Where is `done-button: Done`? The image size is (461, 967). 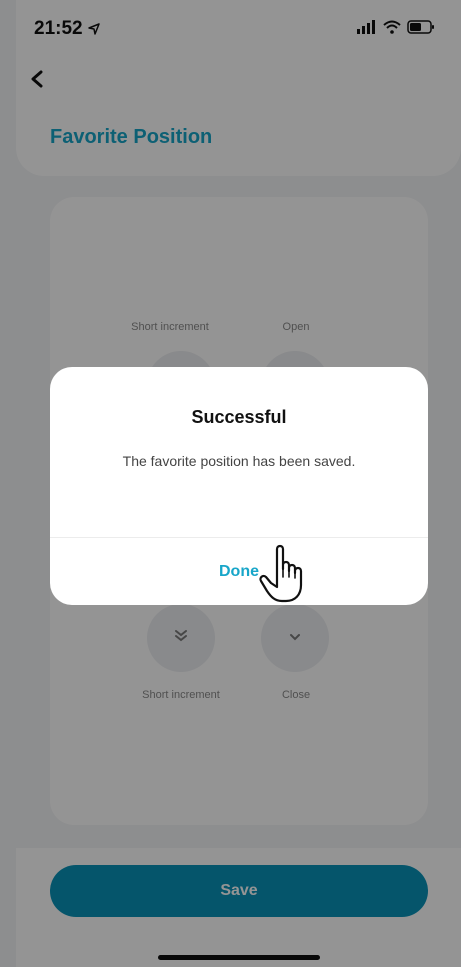
done-button: Done is located at coordinates (239, 571).